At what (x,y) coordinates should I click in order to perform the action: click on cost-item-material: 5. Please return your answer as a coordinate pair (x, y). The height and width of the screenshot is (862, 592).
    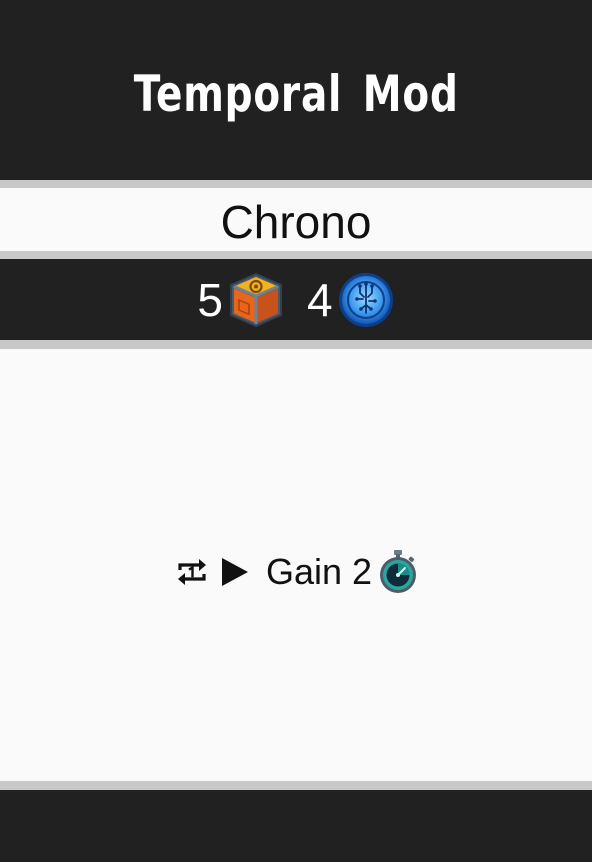
    Looking at the image, I should click on (241, 300).